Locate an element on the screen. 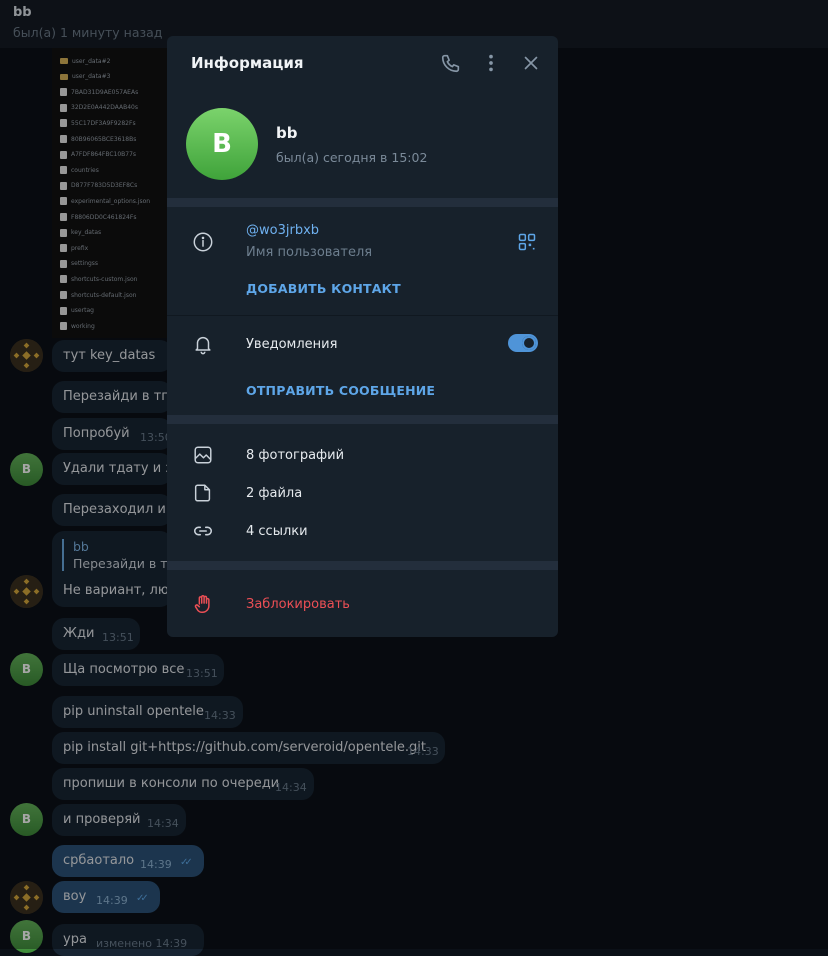 Image resolution: width=828 pixels, height=956 pixels. photos-link: 8 фотографий is located at coordinates (295, 455).